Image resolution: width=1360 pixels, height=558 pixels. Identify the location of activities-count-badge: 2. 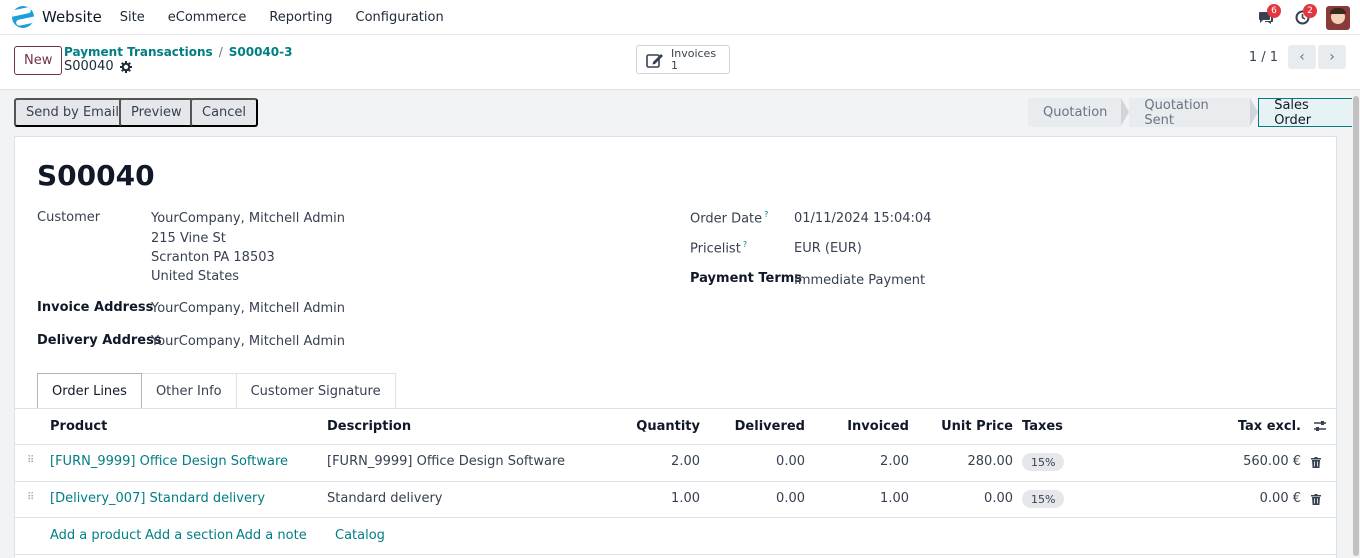
(1310, 11).